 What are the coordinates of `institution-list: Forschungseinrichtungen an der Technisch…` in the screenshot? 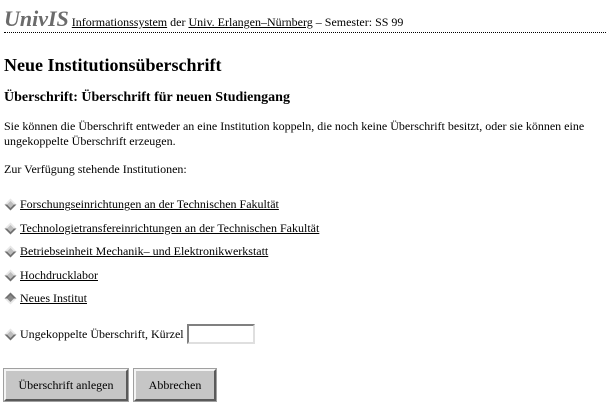 It's located at (161, 252).